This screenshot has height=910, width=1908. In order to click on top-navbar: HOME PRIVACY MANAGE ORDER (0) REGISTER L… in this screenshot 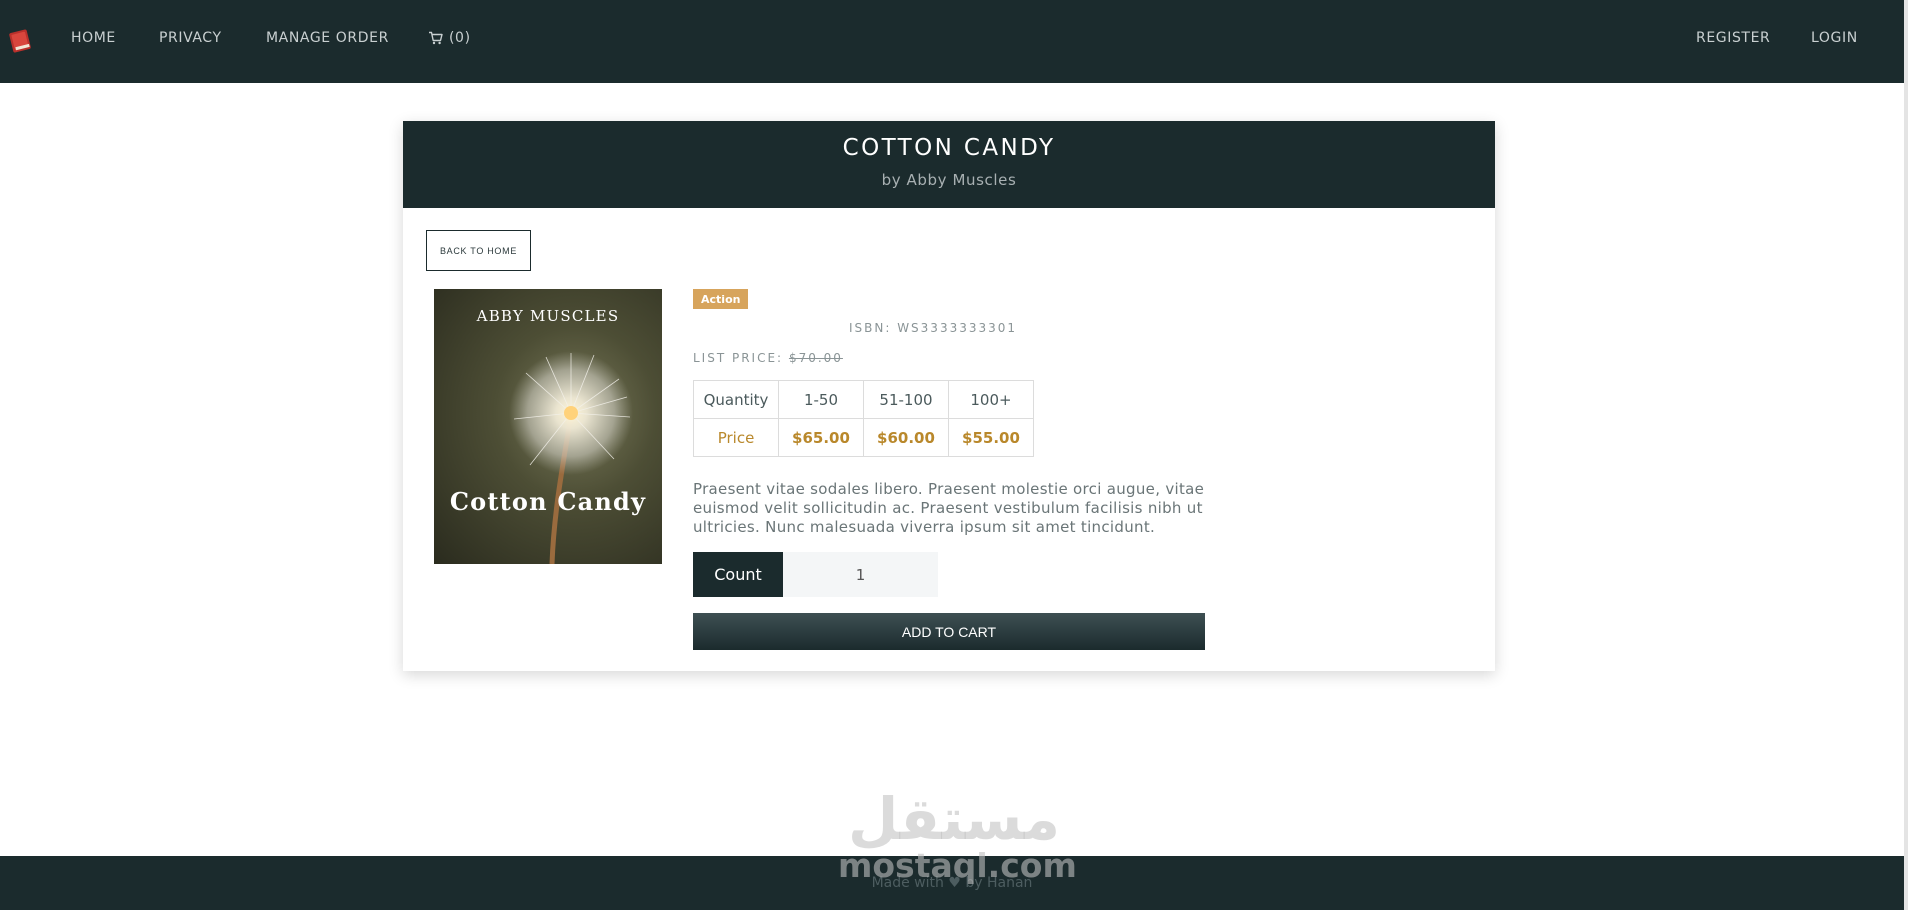, I will do `click(952, 41)`.